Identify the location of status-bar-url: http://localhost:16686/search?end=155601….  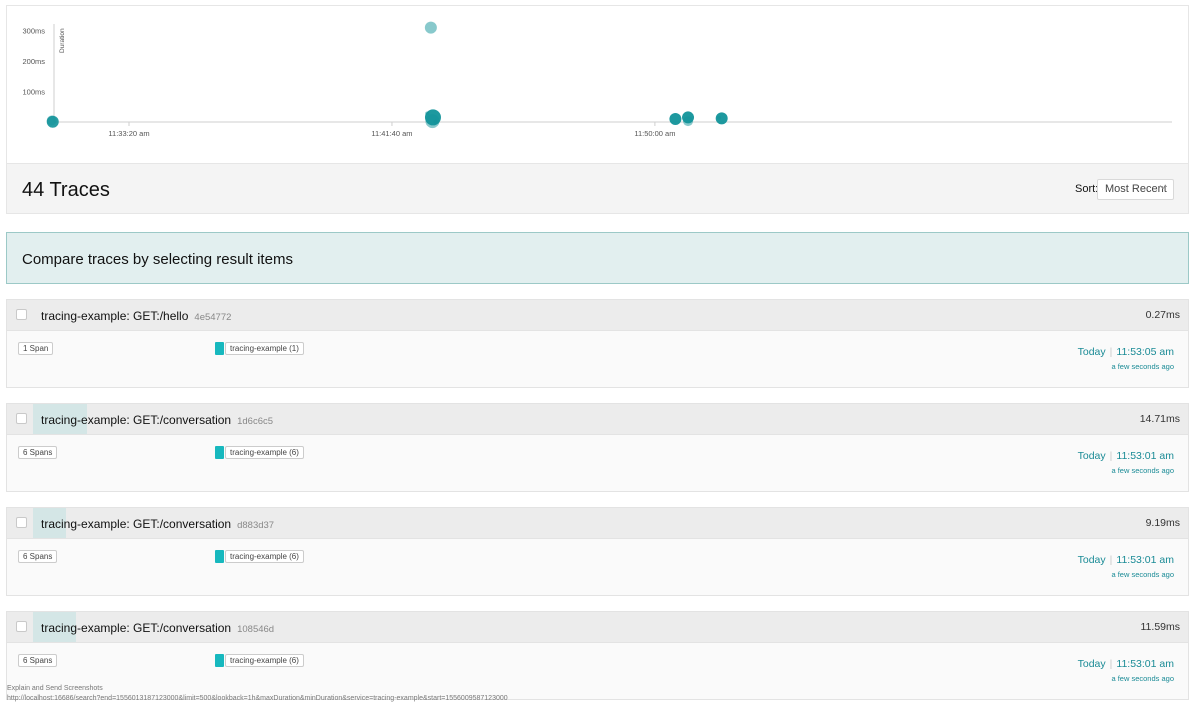
(257, 698).